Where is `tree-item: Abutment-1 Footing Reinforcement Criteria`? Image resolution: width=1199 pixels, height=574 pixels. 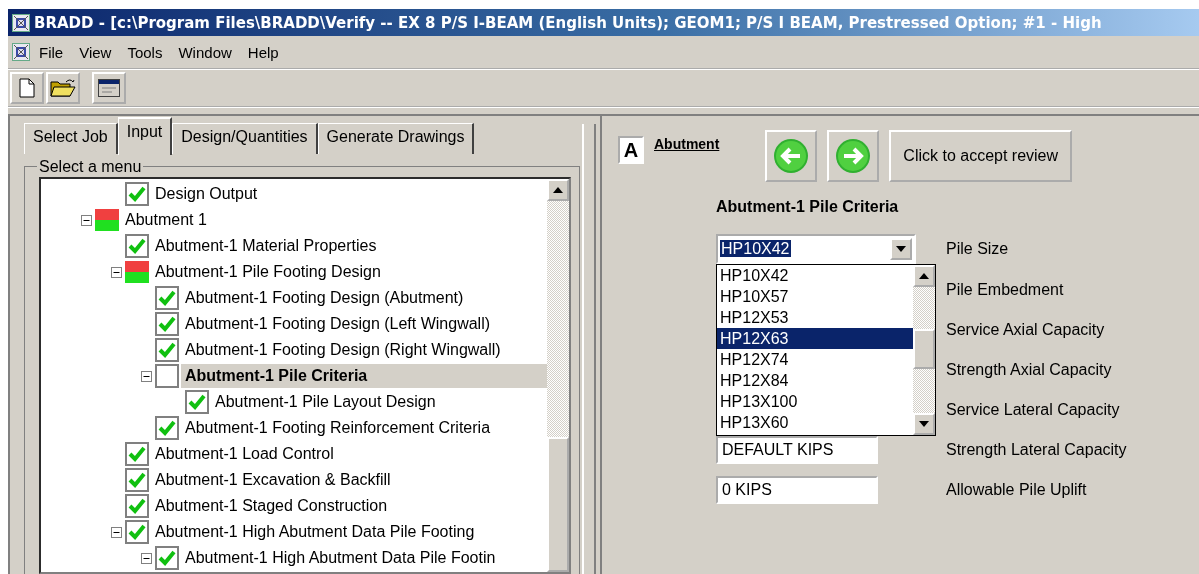
tree-item: Abutment-1 Footing Reinforcement Criteria is located at coordinates (364, 428).